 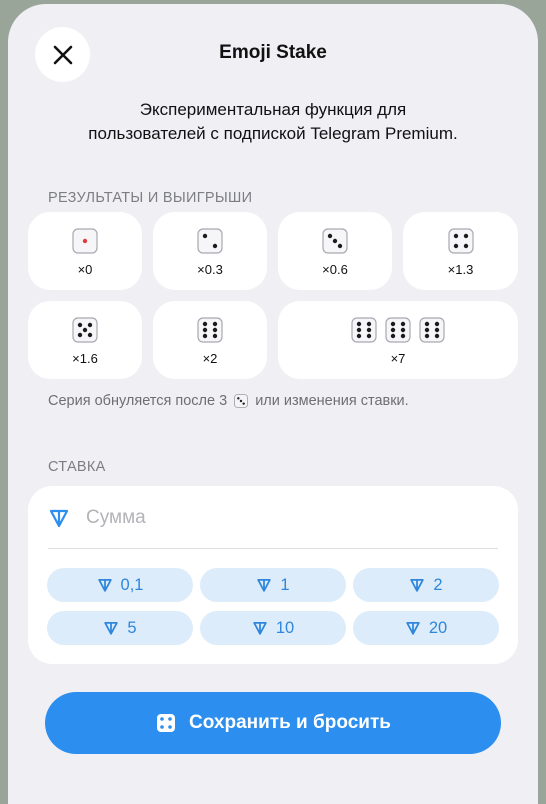 I want to click on amount-row, so click(x=258, y=518).